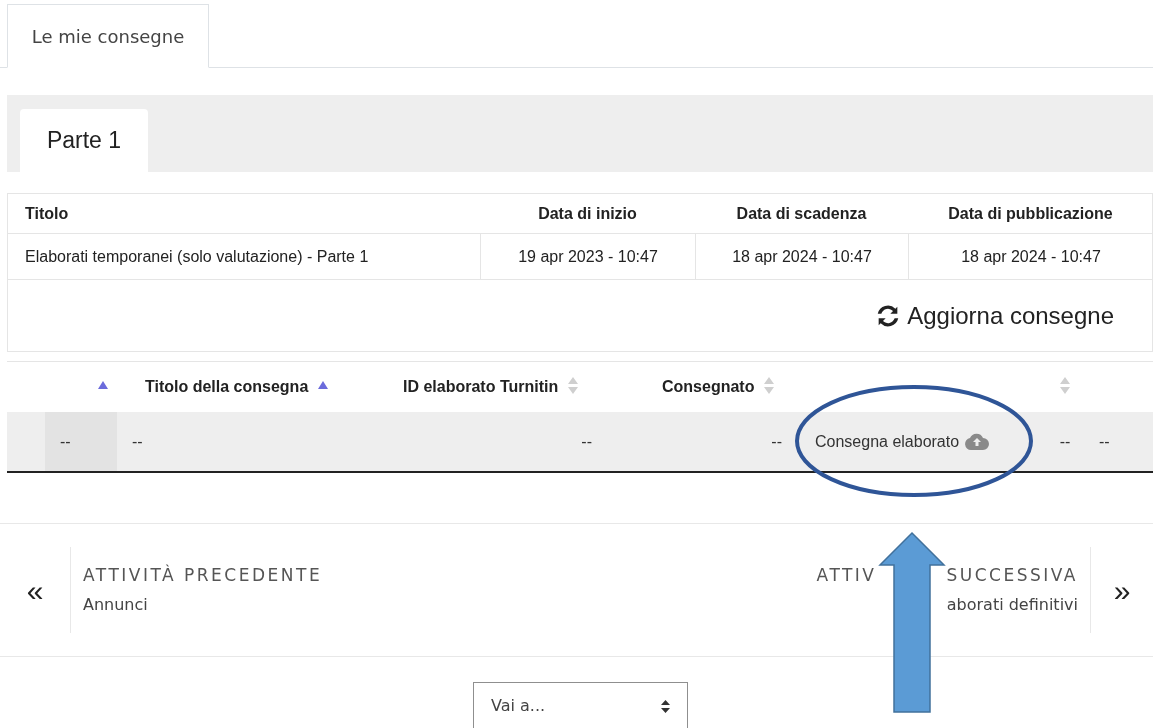  What do you see at coordinates (1012, 576) in the screenshot?
I see `nav-label: SUCCESSIVA` at bounding box center [1012, 576].